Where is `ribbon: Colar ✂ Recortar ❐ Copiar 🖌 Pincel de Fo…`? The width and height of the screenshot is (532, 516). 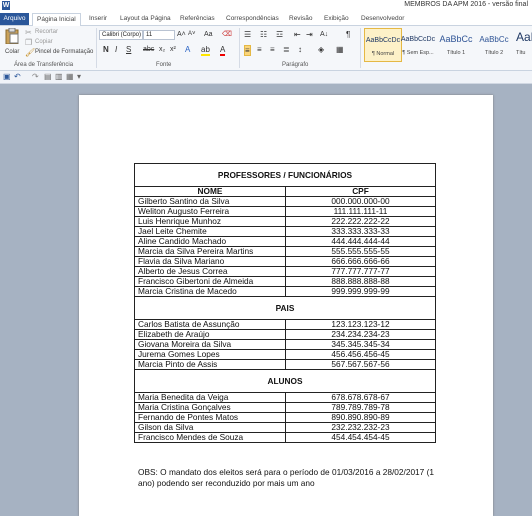
ribbon: Colar ✂ Recortar ❐ Copiar 🖌 Pincel de Fo… is located at coordinates (266, 48).